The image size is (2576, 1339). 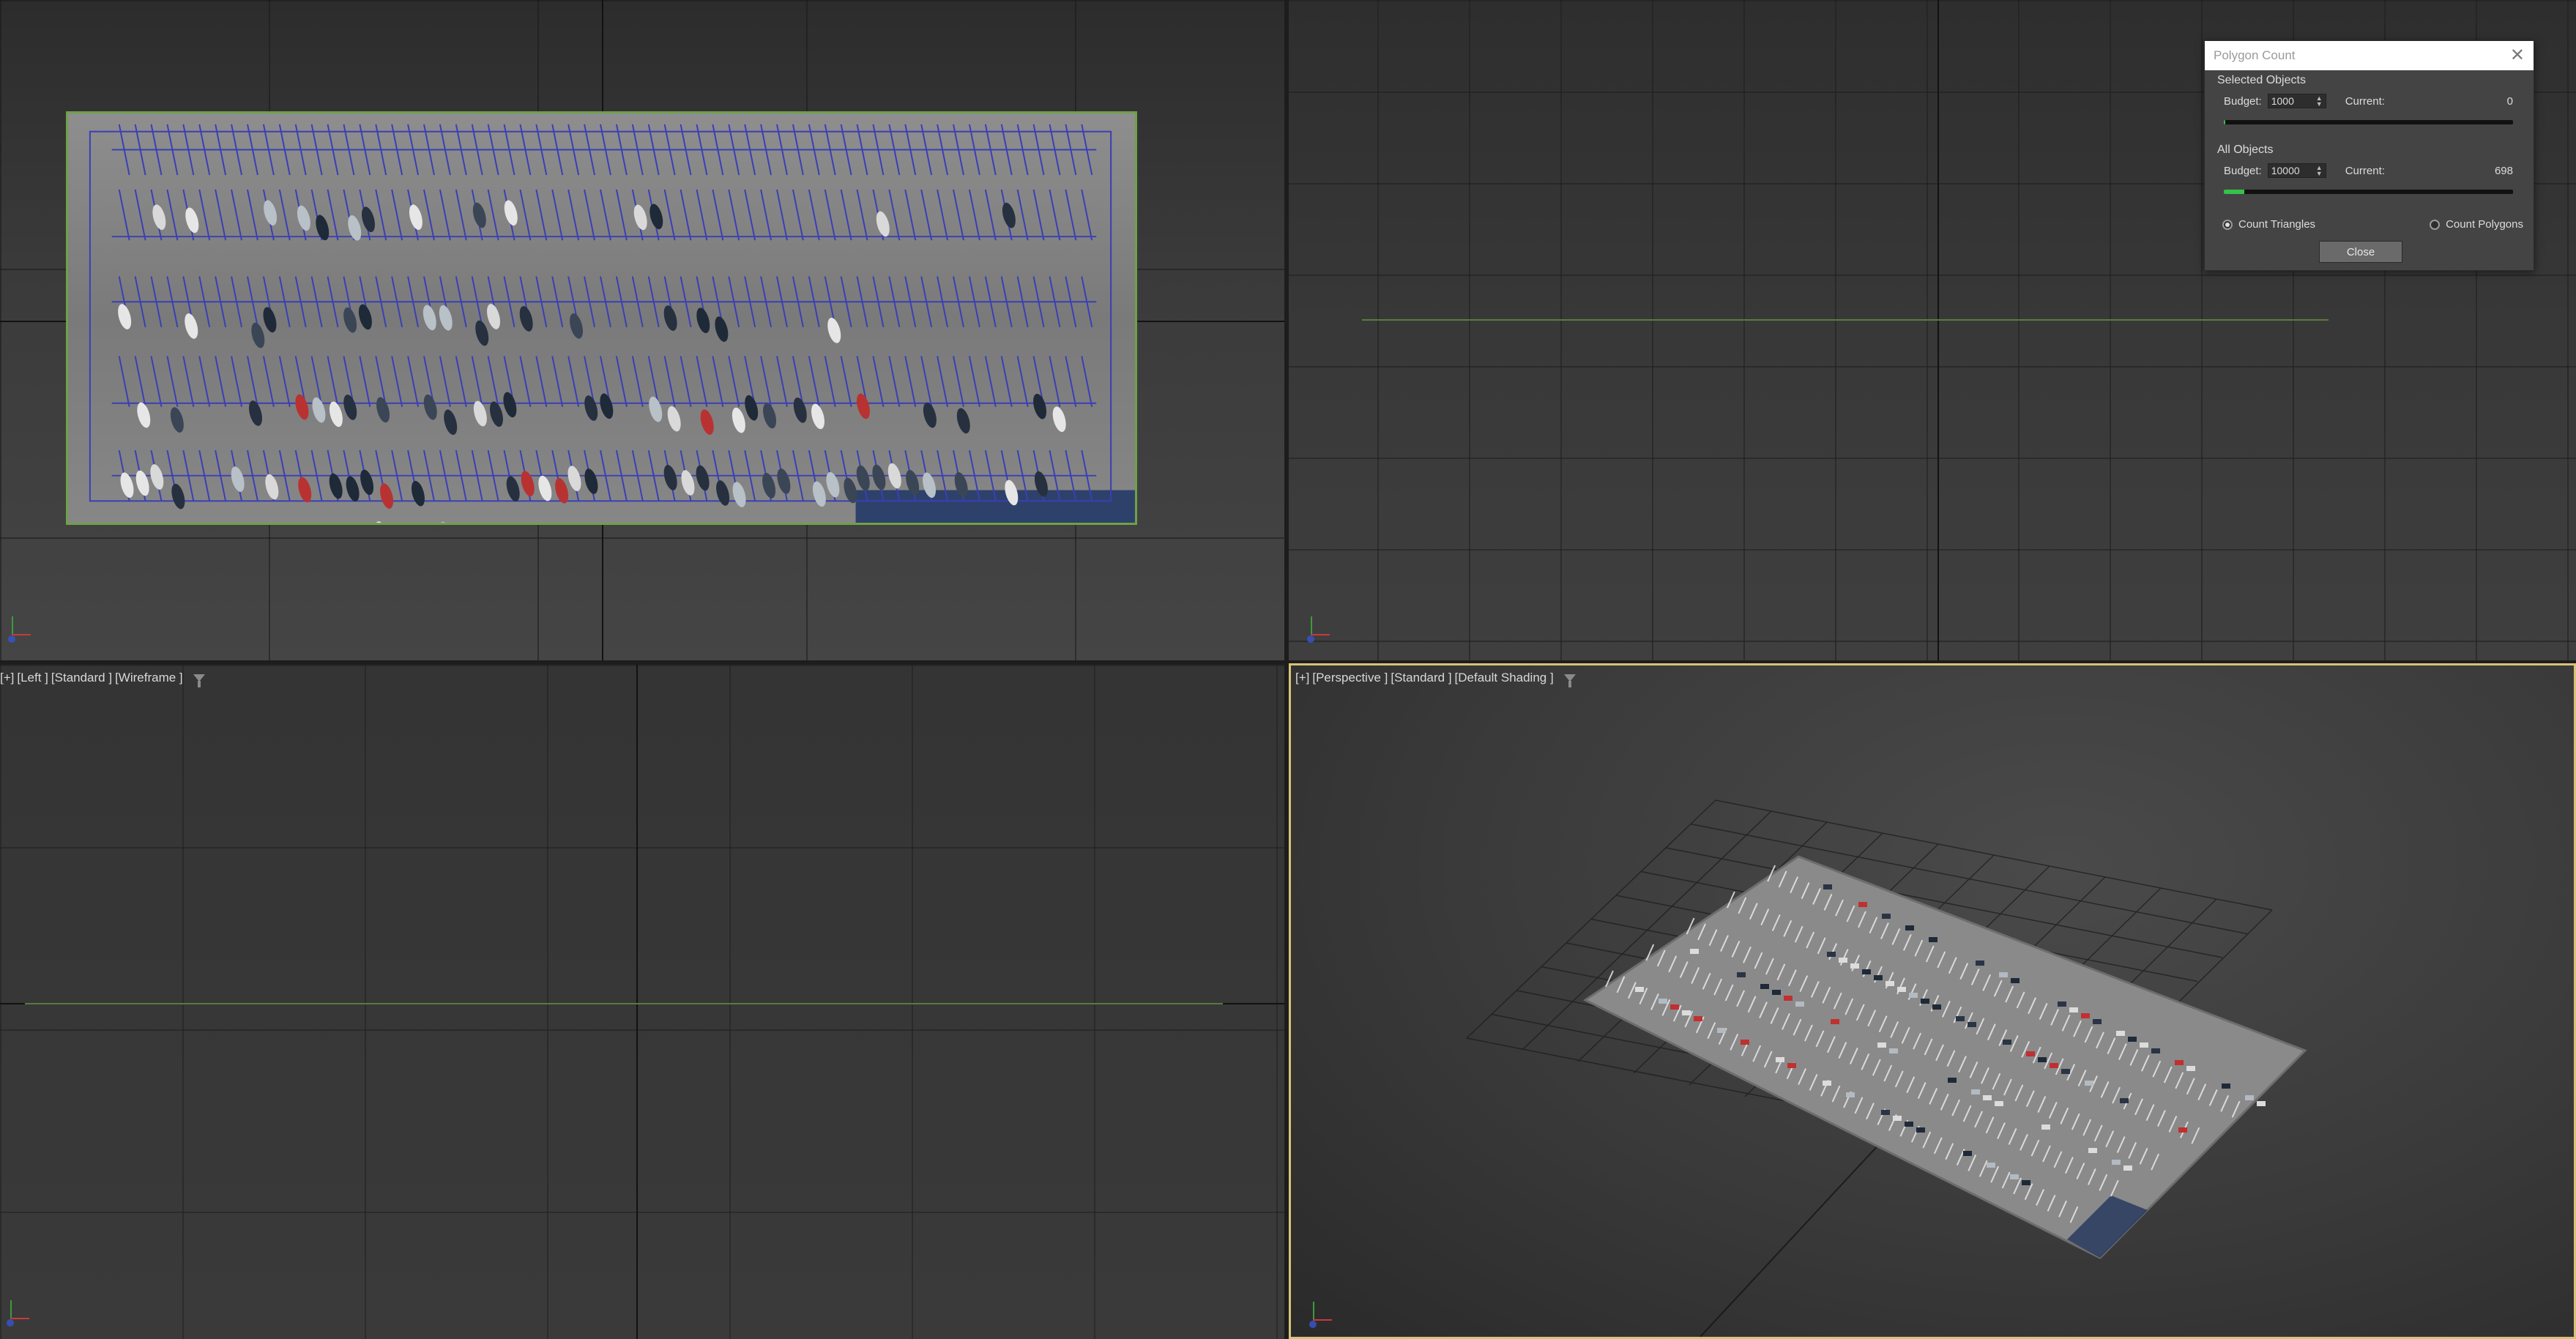 I want to click on viewport-point-of-view: [Perspective ], so click(x=1350, y=678).